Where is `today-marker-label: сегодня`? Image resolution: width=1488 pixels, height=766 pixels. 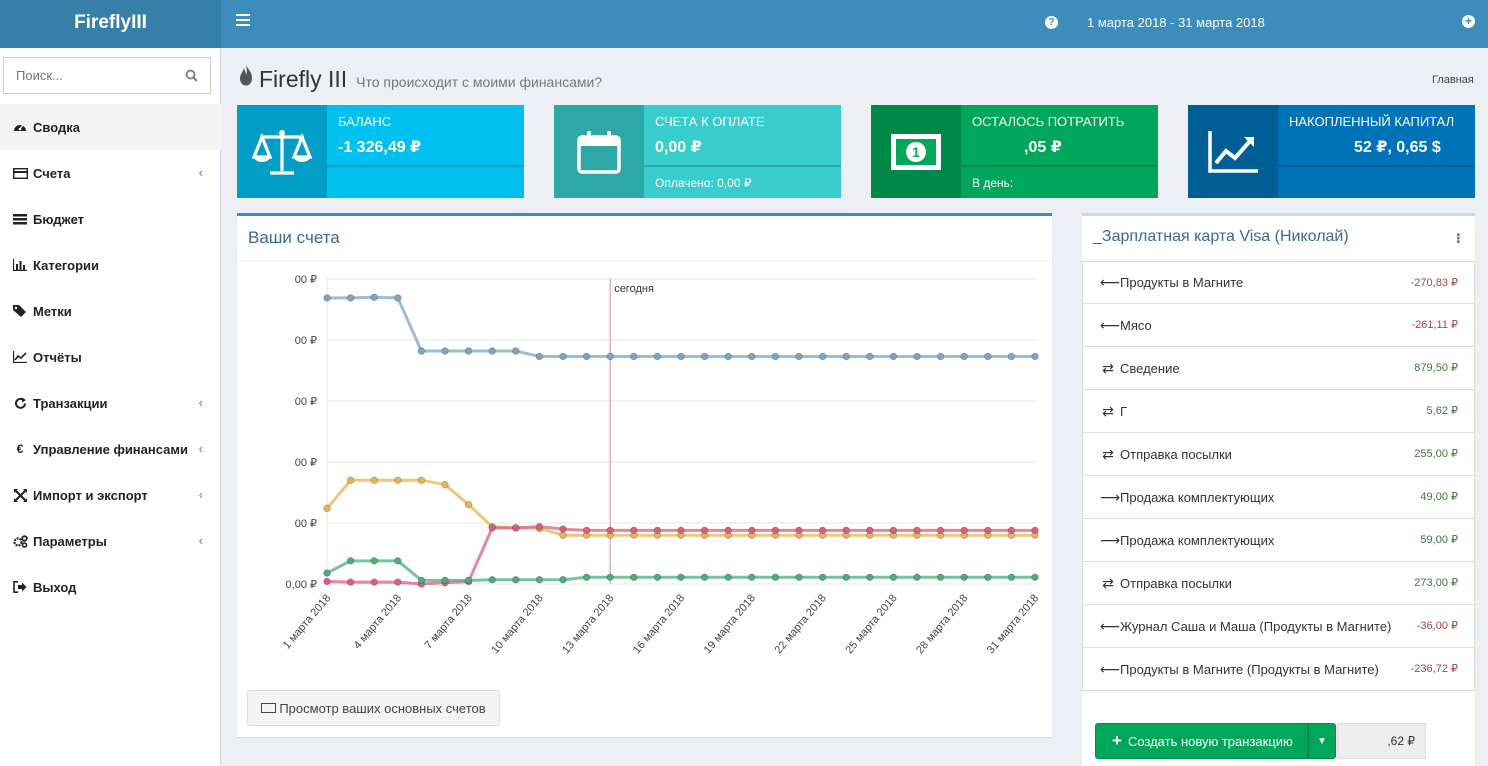
today-marker-label: сегодня is located at coordinates (634, 289).